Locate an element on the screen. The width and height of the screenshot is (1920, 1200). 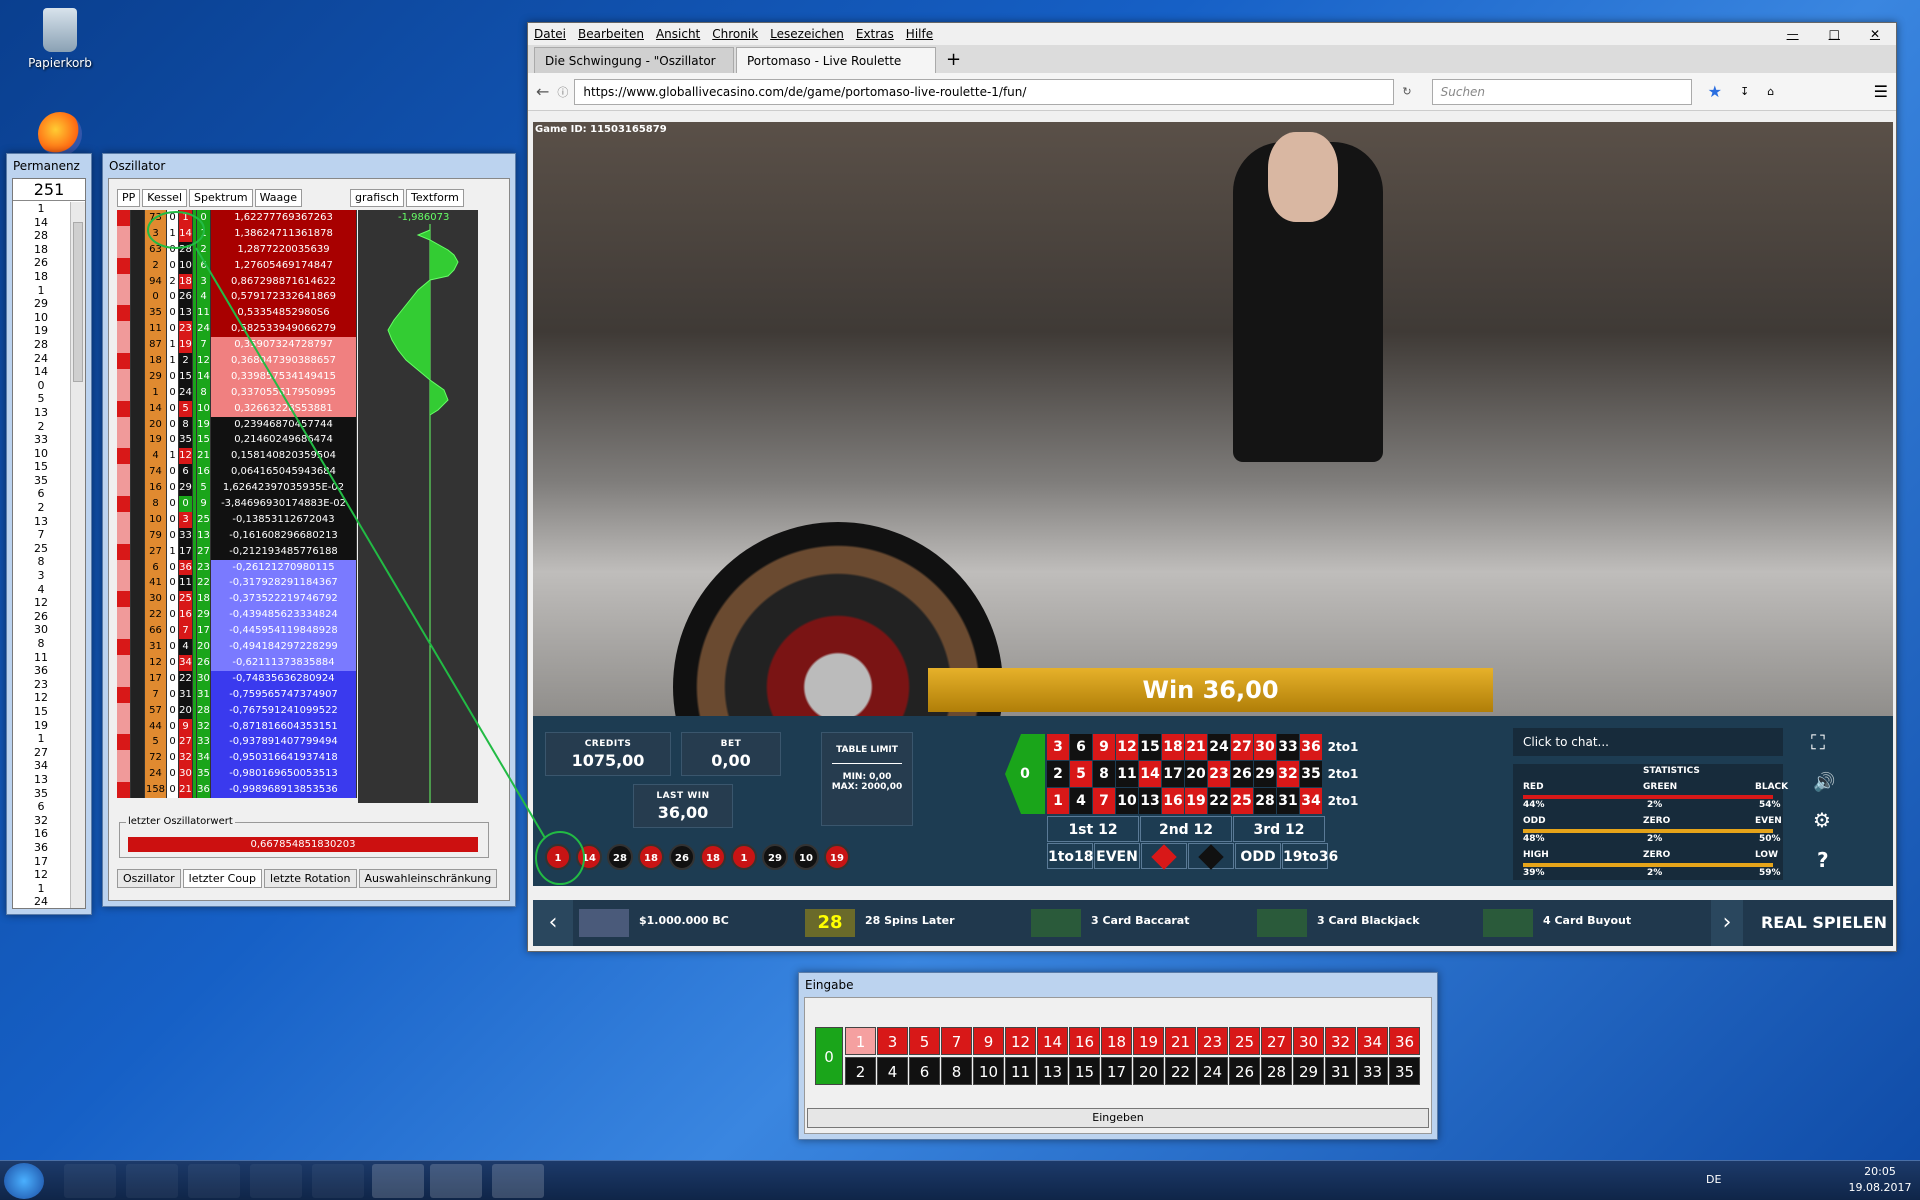
strip-next-icon: › is located at coordinates (1727, 923).